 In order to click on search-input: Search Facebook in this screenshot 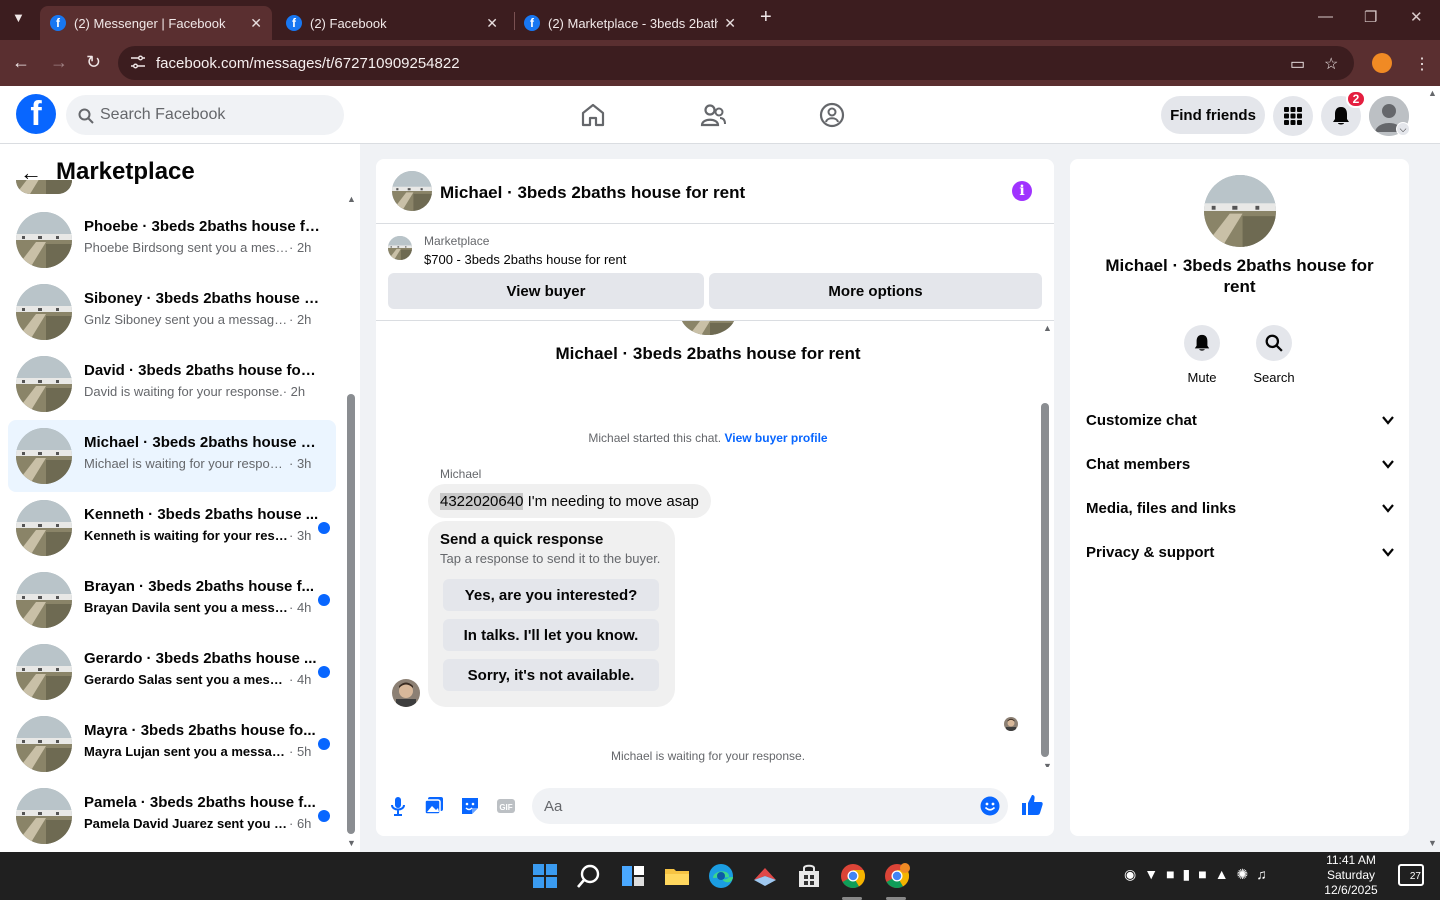, I will do `click(205, 115)`.